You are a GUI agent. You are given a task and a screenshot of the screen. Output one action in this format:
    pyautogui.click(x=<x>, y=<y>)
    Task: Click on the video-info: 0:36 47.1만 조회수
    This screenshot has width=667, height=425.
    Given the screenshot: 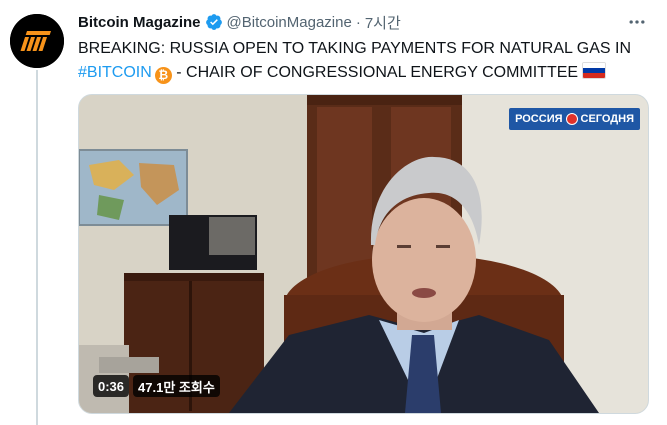 What is the action you would take?
    pyautogui.click(x=156, y=387)
    